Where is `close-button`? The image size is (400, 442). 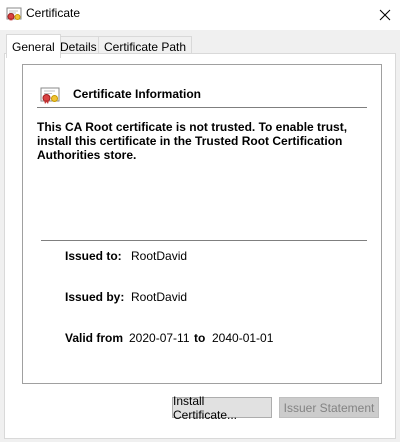
close-button is located at coordinates (385, 15).